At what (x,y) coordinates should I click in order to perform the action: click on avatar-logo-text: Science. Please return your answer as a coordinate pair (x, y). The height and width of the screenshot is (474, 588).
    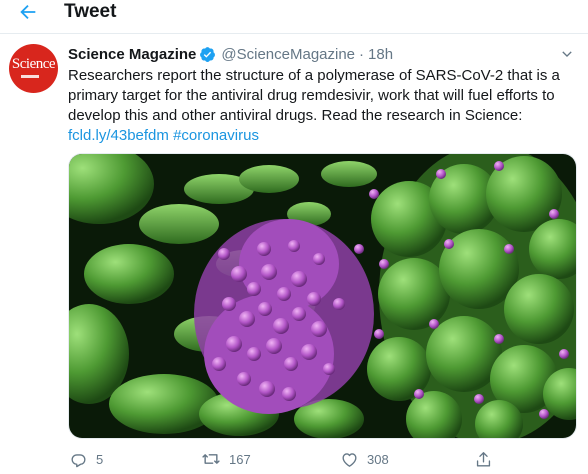
    Looking at the image, I should click on (33, 64).